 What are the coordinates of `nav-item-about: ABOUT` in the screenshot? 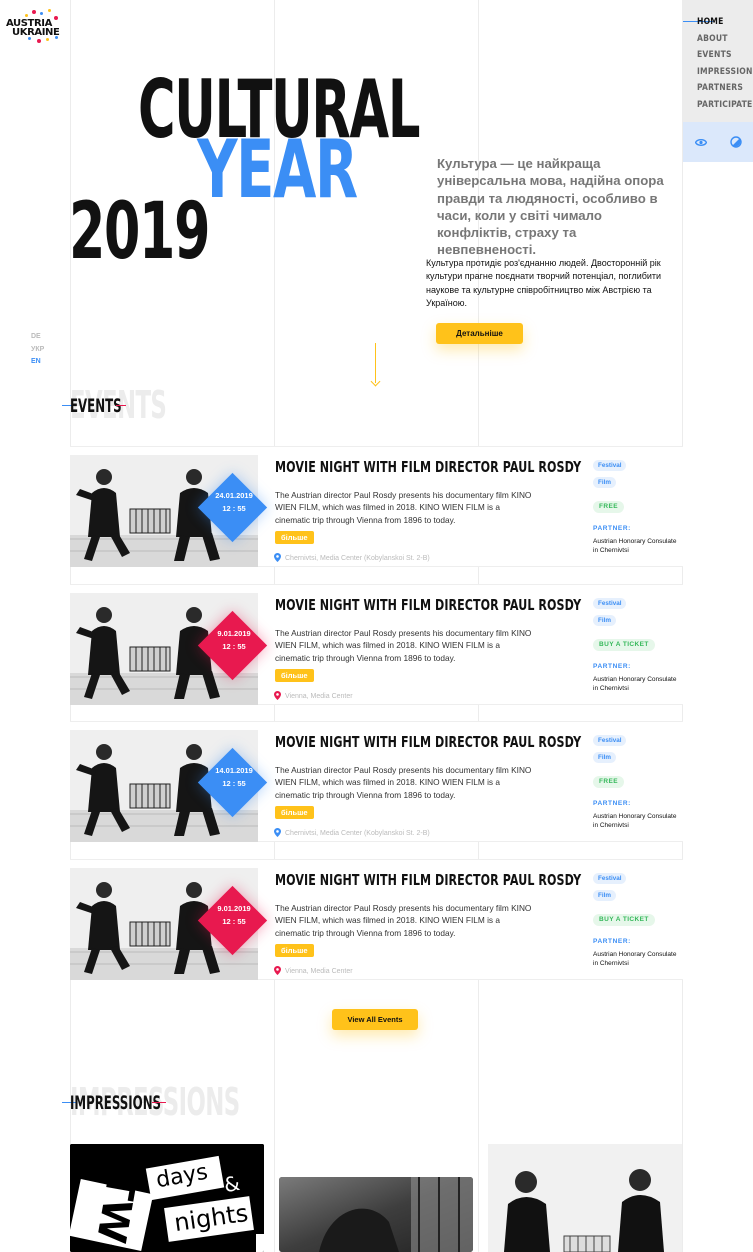 It's located at (725, 41).